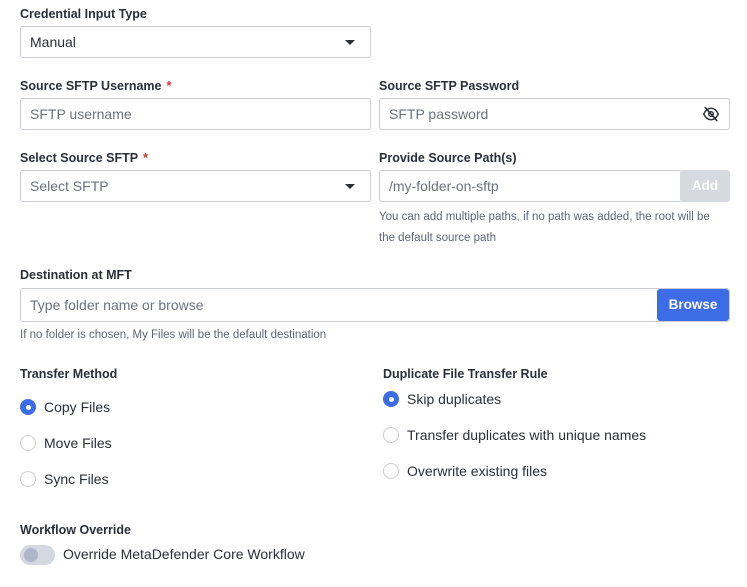 Image resolution: width=747 pixels, height=587 pixels. What do you see at coordinates (195, 114) in the screenshot?
I see `source-username-input: SFTP username` at bounding box center [195, 114].